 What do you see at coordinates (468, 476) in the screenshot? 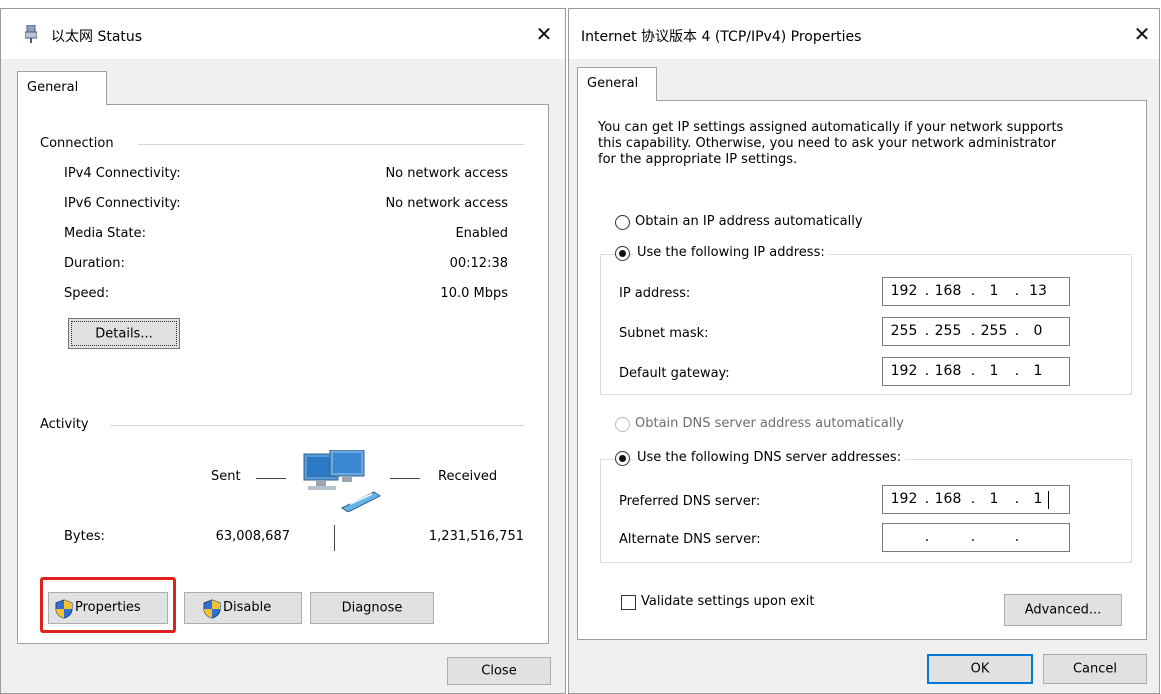
I see `received-label: Received` at bounding box center [468, 476].